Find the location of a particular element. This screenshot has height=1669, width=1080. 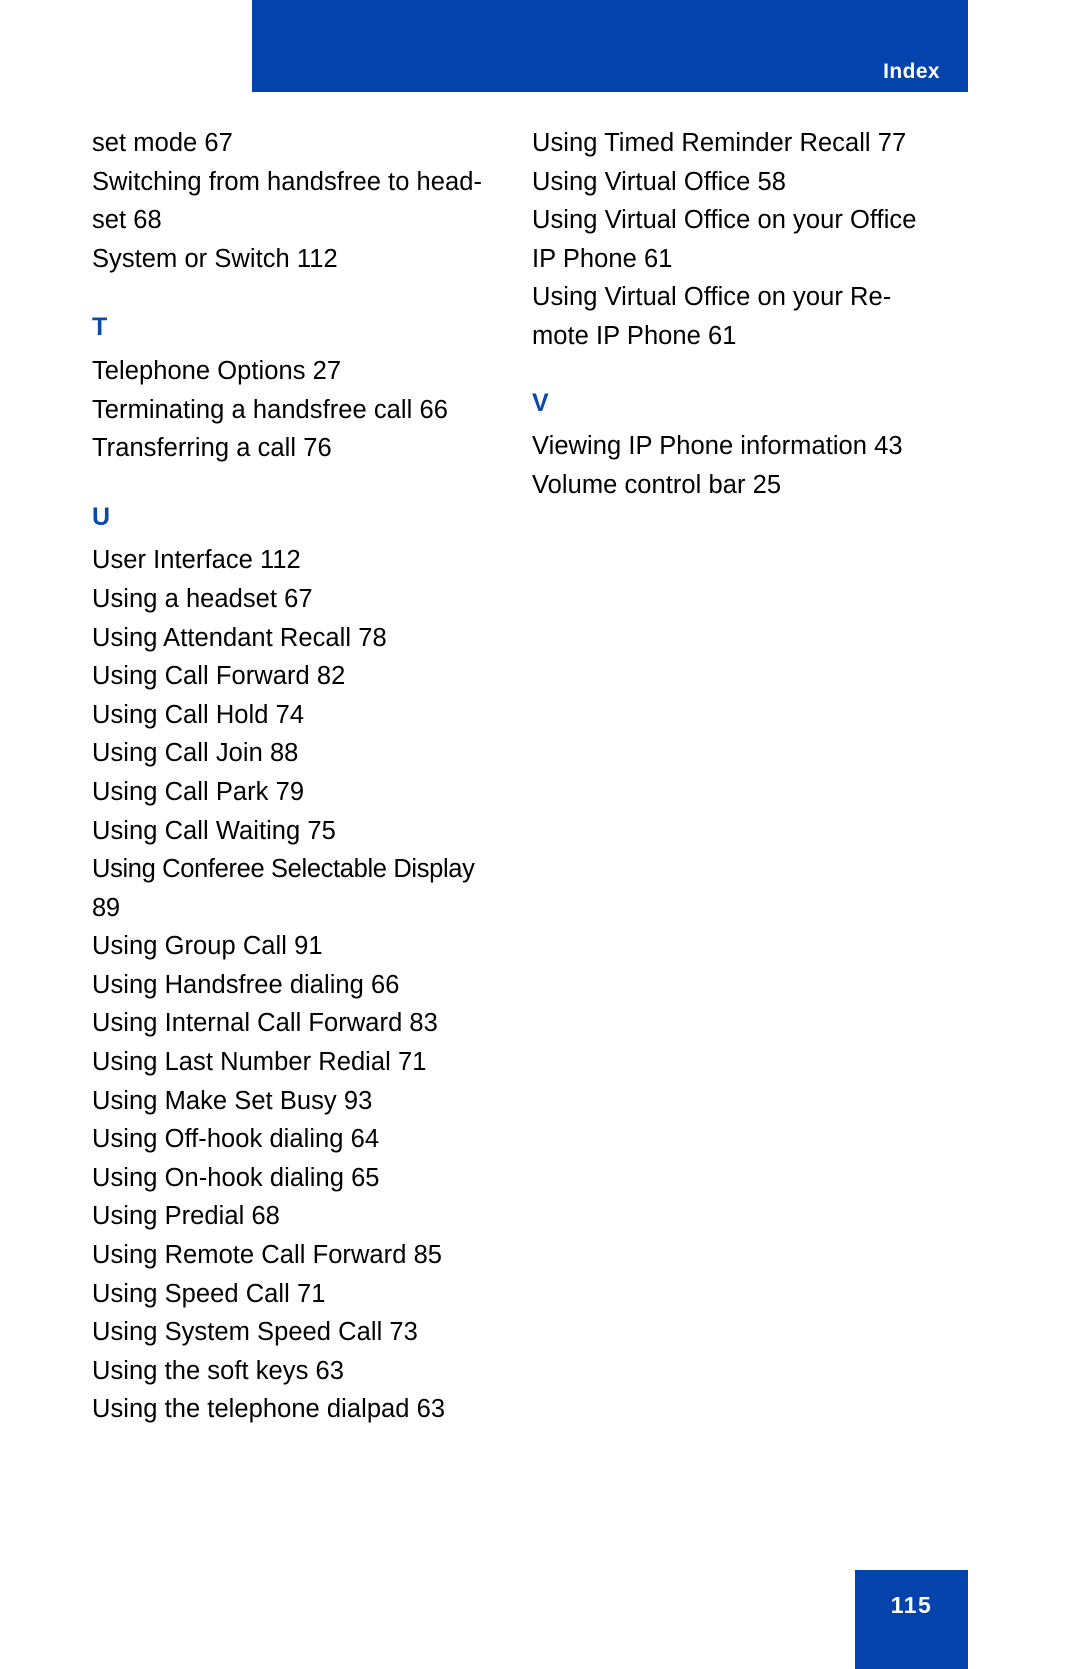

index-entry: Telephone Options 27 is located at coordinates (217, 370).